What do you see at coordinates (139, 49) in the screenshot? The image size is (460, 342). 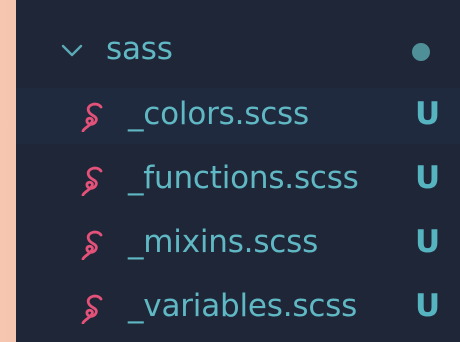 I see `folder-label: sass` at bounding box center [139, 49].